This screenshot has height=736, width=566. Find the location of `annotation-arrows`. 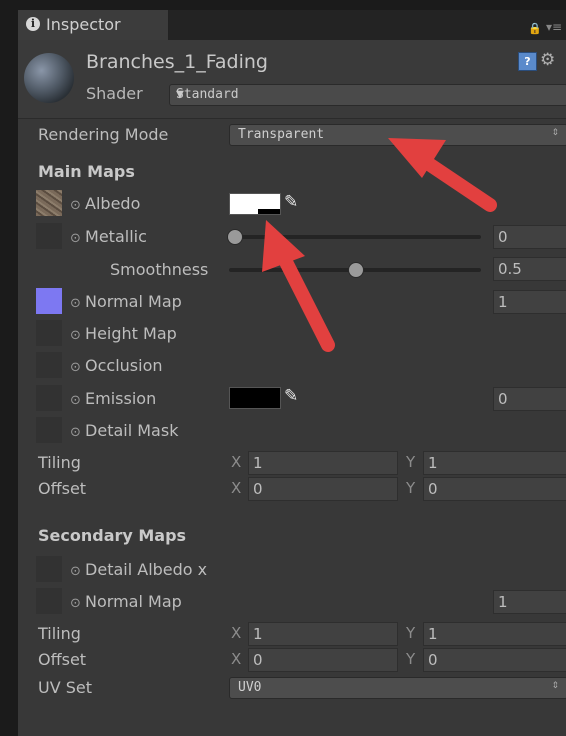

annotation-arrows is located at coordinates (379, 245).